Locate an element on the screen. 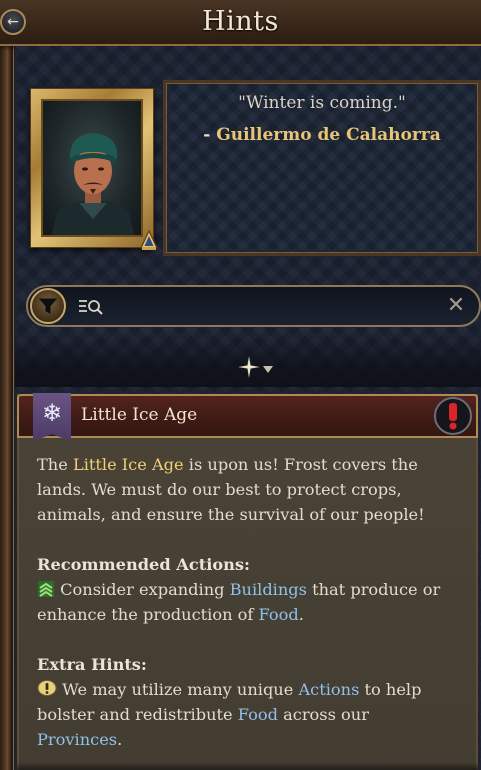 This screenshot has width=481, height=770. sort-star-icon is located at coordinates (249, 367).